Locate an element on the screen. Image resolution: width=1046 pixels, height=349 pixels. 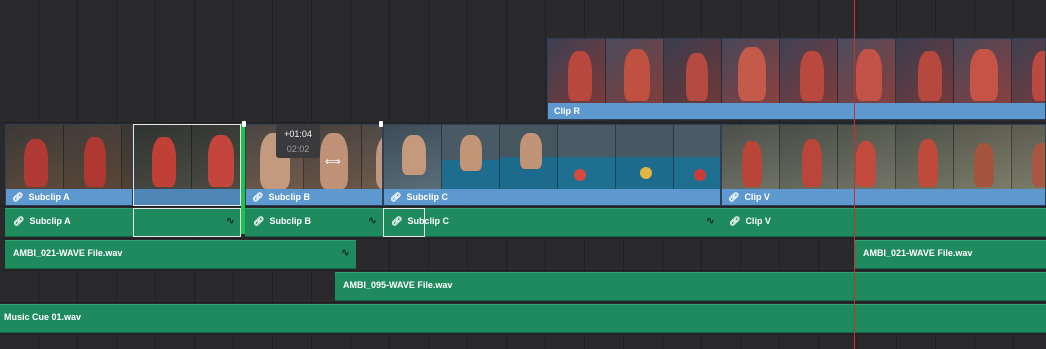
trim-edge-handle is located at coordinates (243, 178).